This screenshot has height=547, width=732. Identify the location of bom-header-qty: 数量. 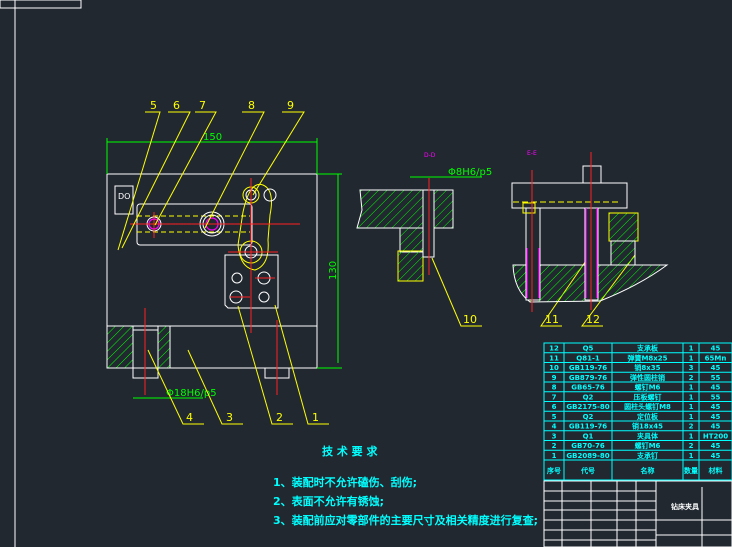
(691, 470).